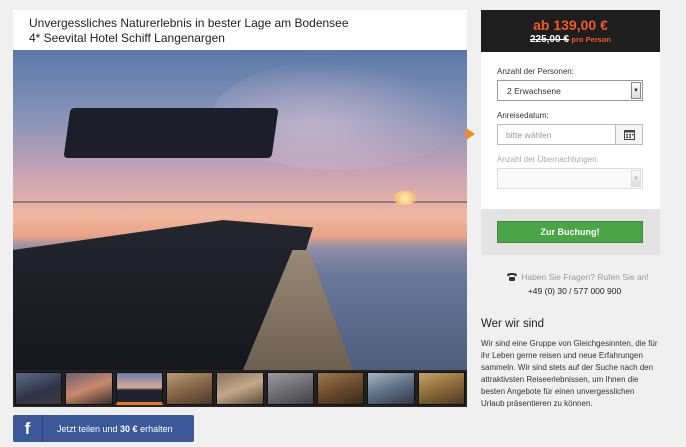  Describe the element at coordinates (591, 39) in the screenshot. I see `price-per-person: pro Person` at that location.